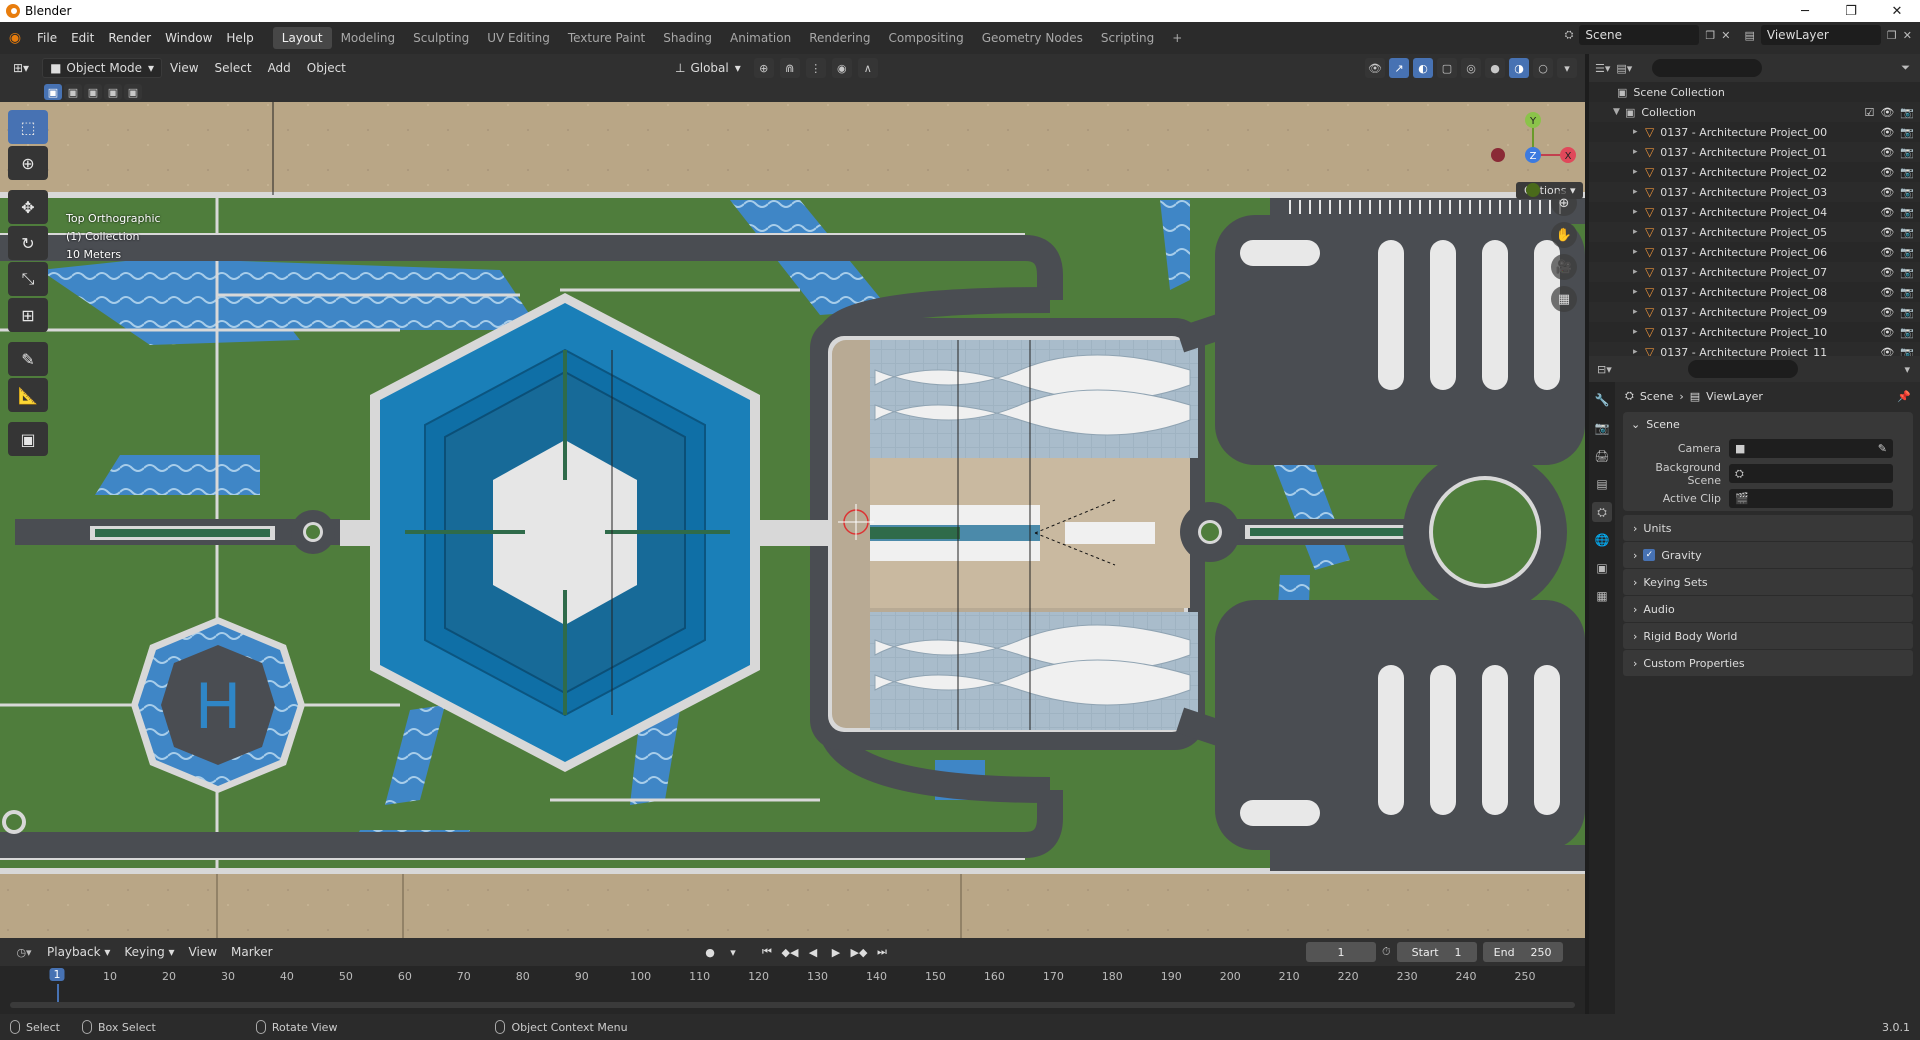  What do you see at coordinates (1754, 172) in the screenshot?
I see `outliner-item: ▸ ▽ 0137 - Architecture Project_02 👁 📷` at bounding box center [1754, 172].